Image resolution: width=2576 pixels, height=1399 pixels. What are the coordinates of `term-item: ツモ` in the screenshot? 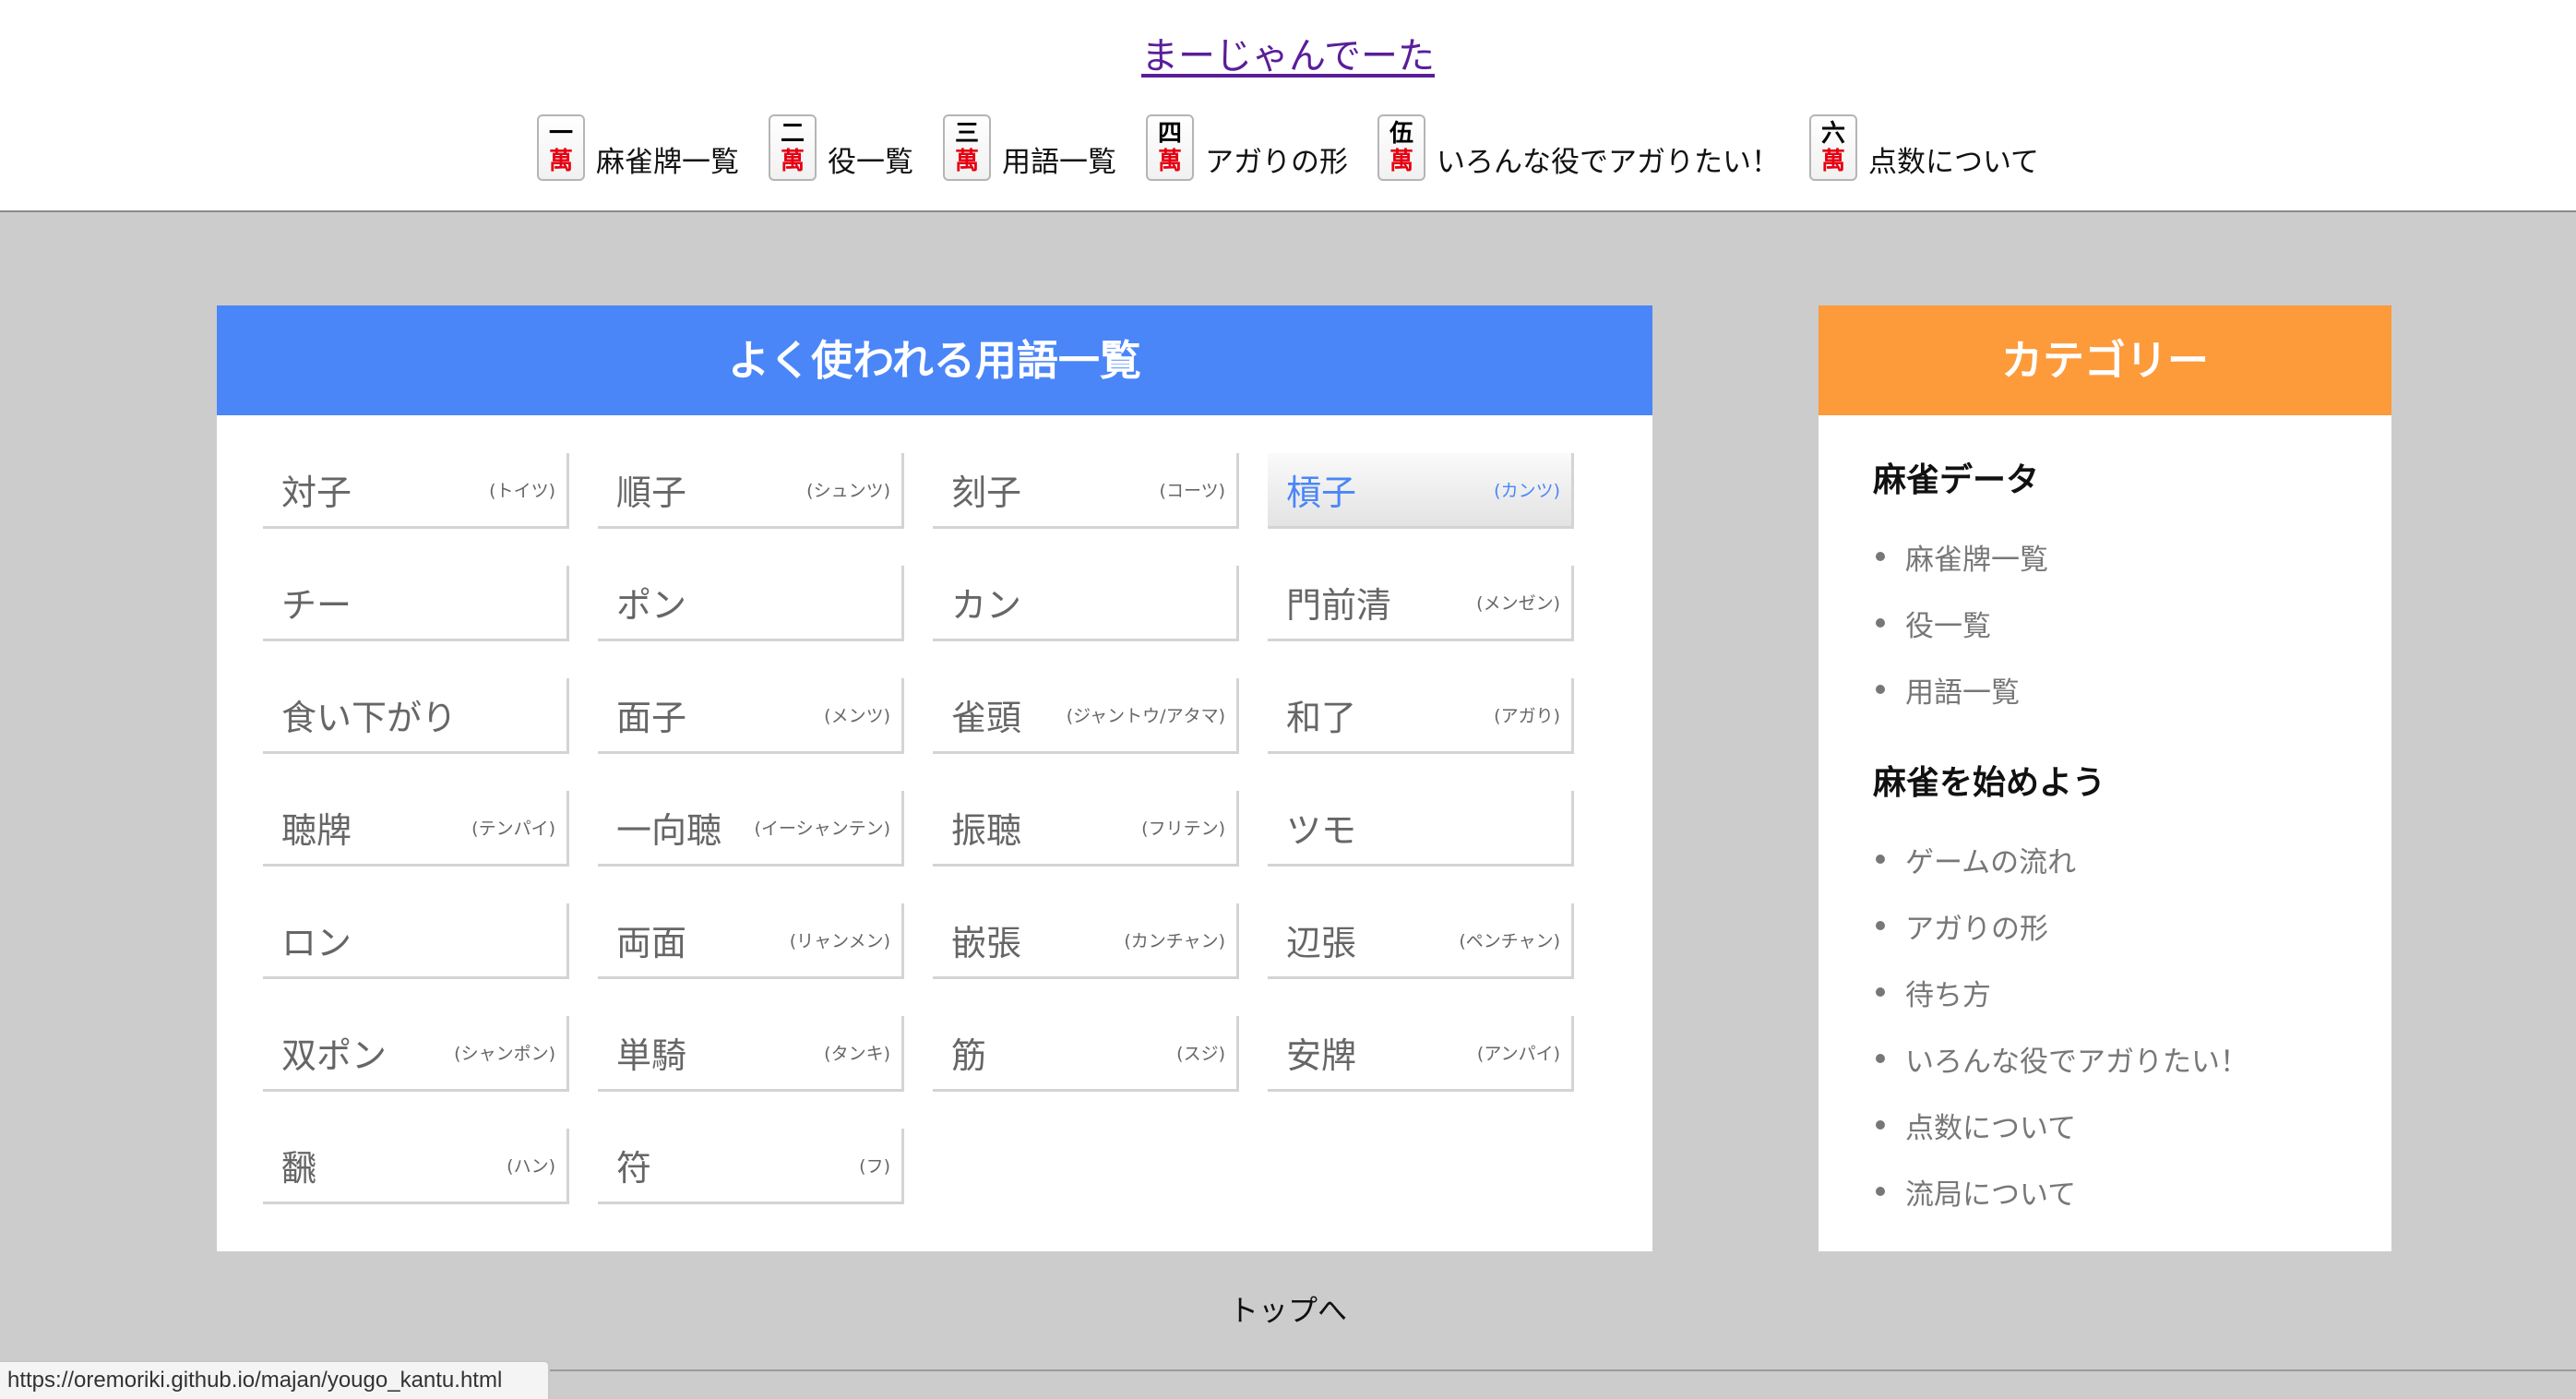 It's located at (1421, 829).